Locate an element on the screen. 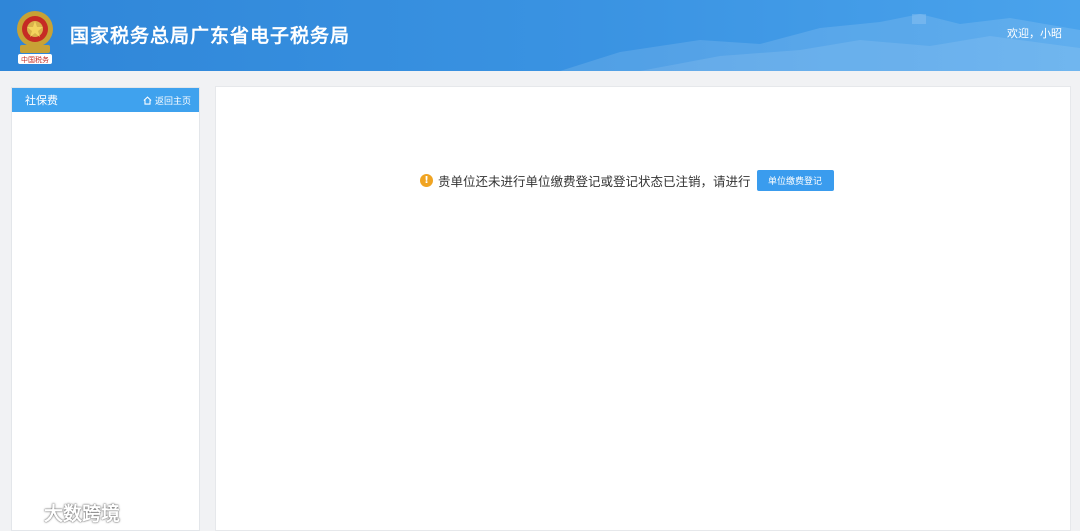 The height and width of the screenshot is (531, 1080). return-home-label: 返回主页 is located at coordinates (172, 101).